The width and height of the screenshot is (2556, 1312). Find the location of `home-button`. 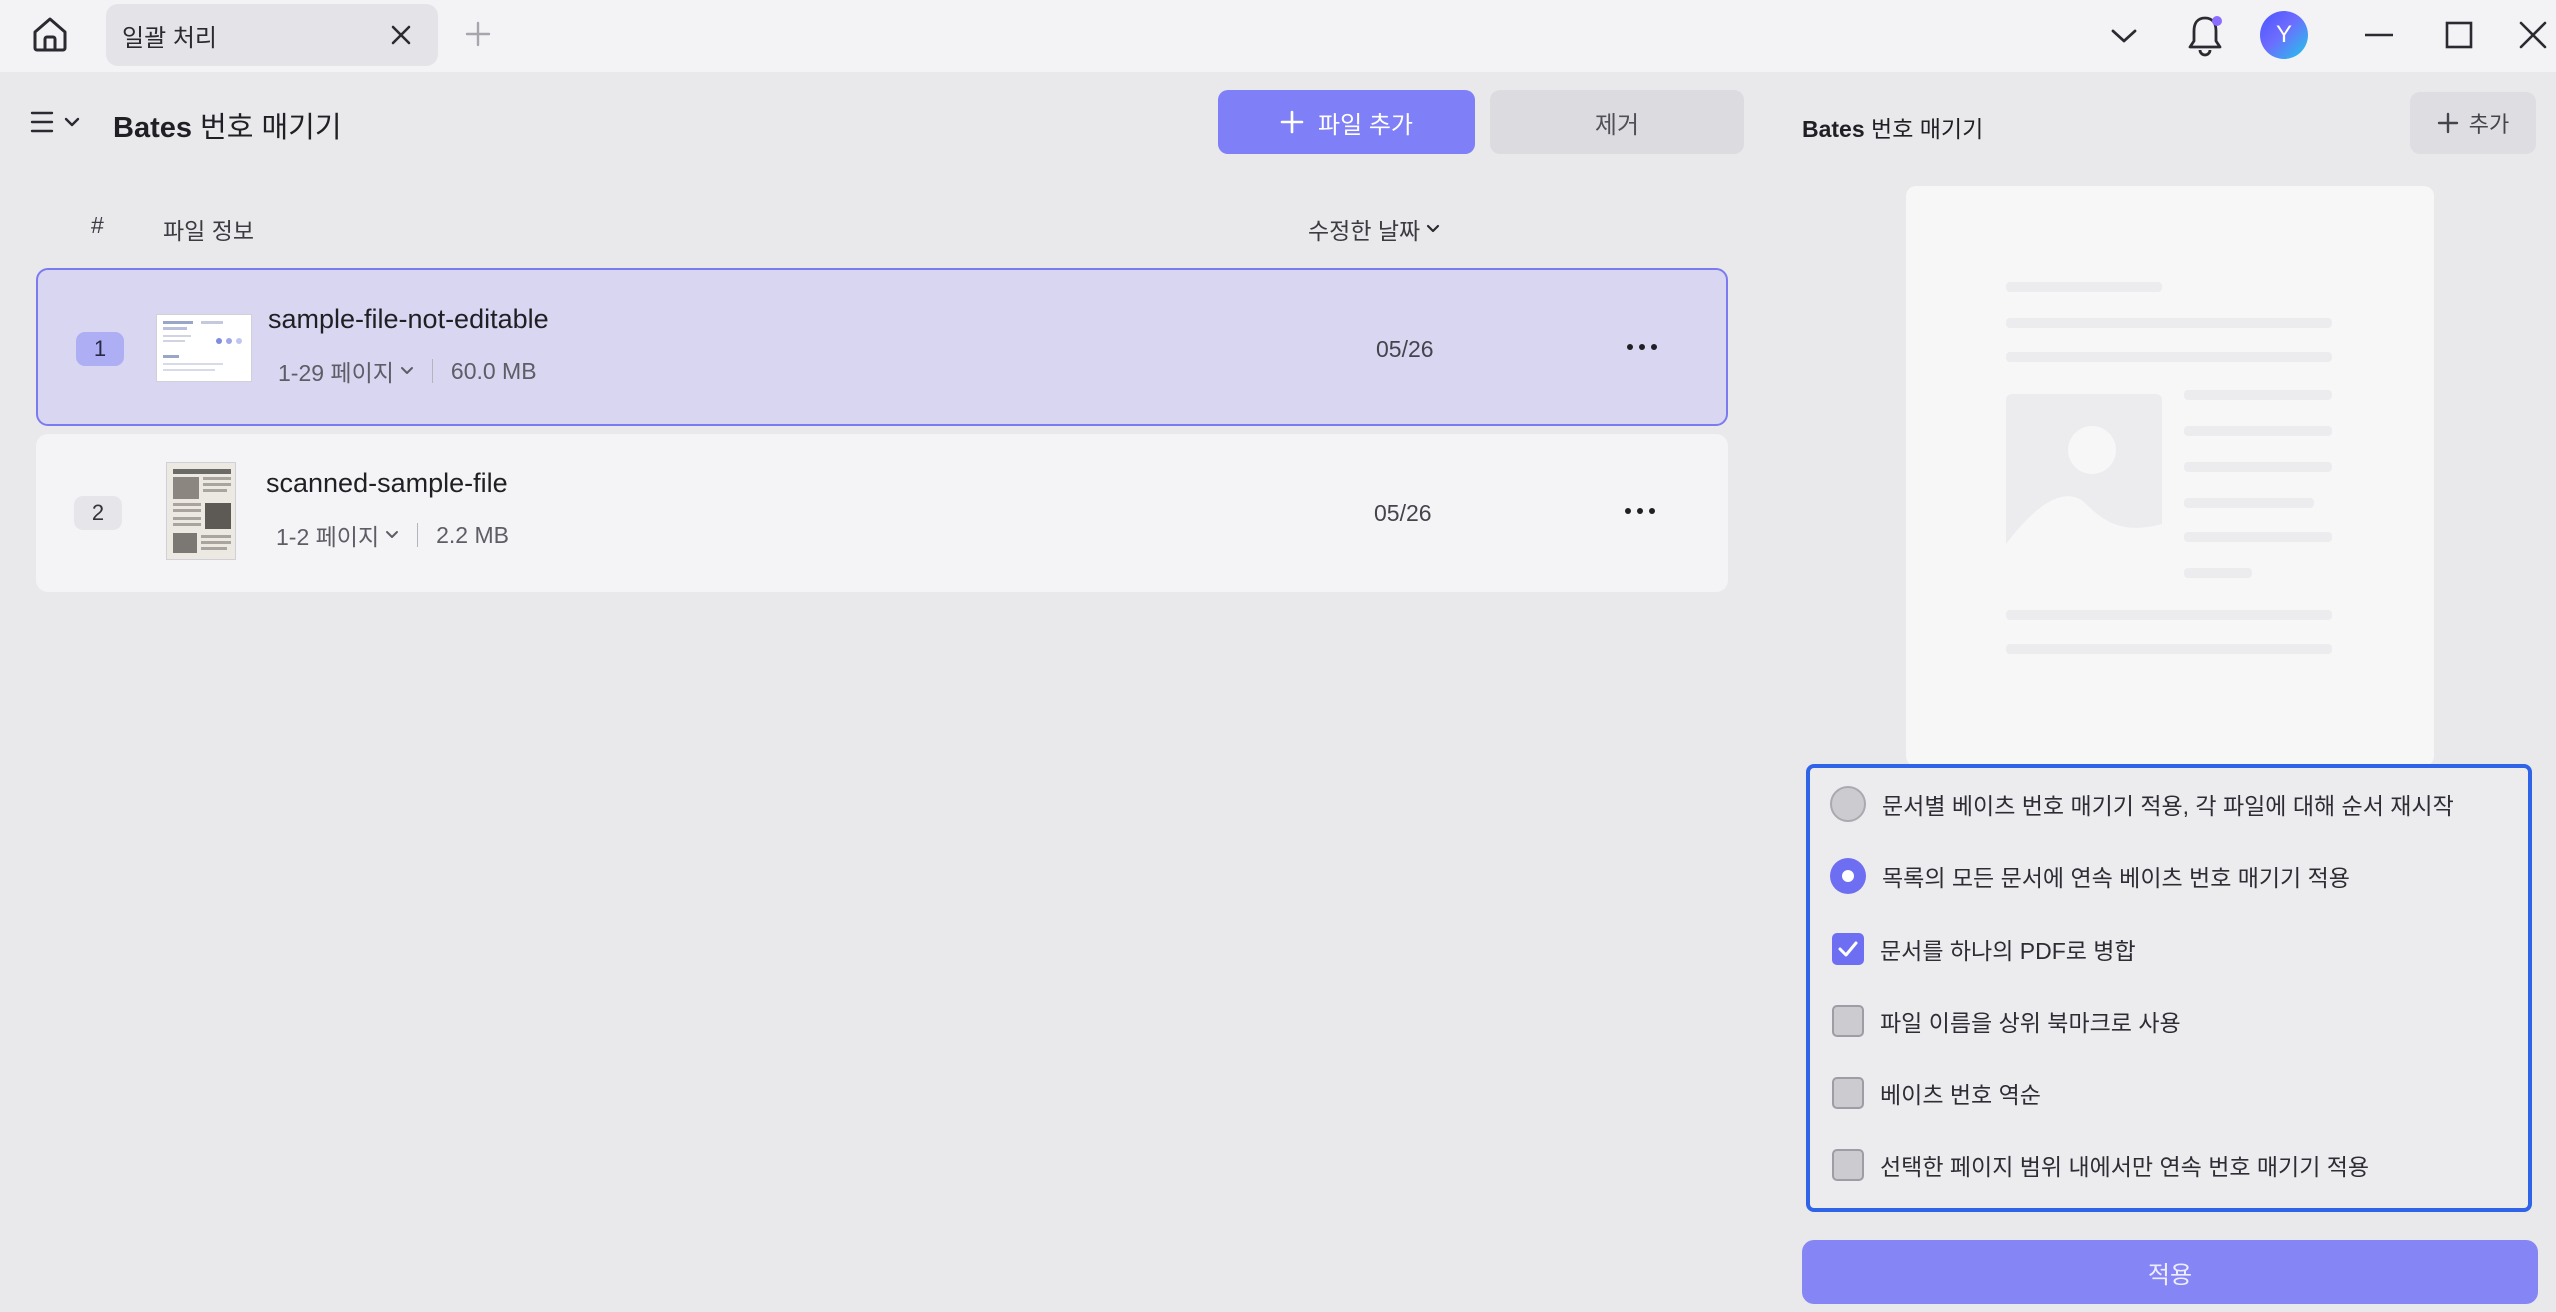

home-button is located at coordinates (50, 34).